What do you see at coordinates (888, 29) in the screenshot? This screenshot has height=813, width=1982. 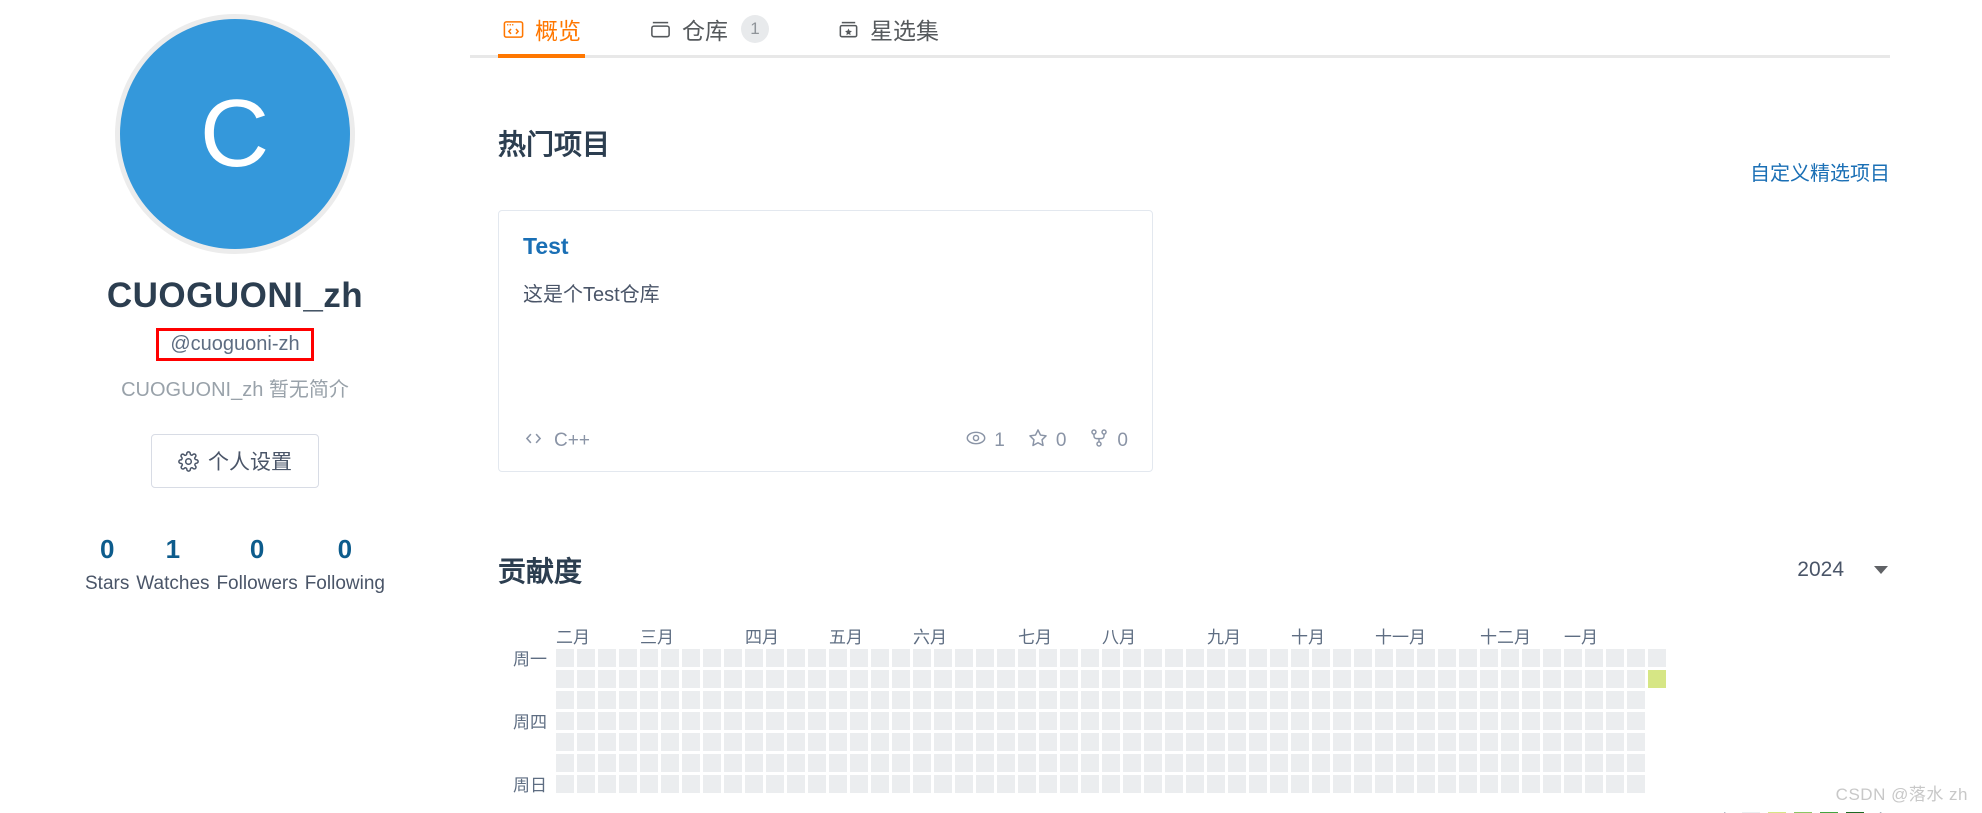 I see `tab-starred: 星选集` at bounding box center [888, 29].